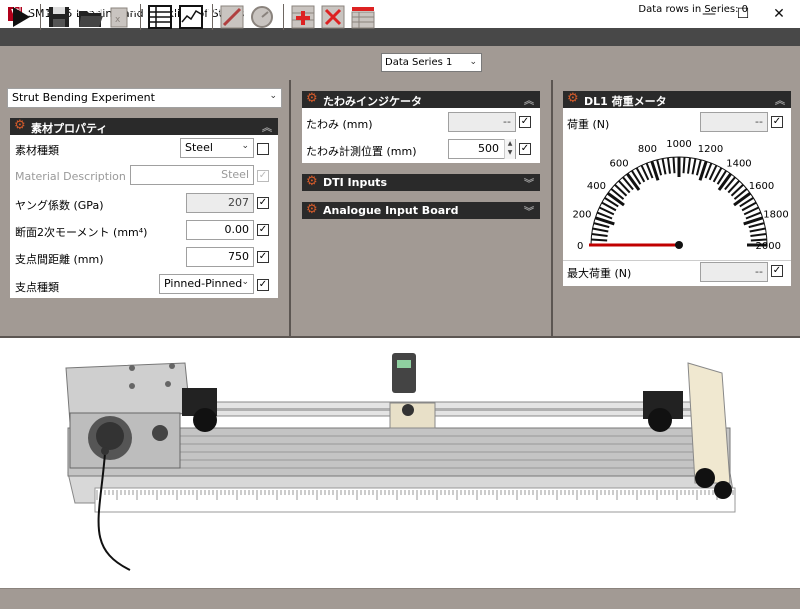 Image resolution: width=800 pixels, height=609 pixels. Describe the element at coordinates (596, 186) in the screenshot. I see `gauge-label: 400` at that location.